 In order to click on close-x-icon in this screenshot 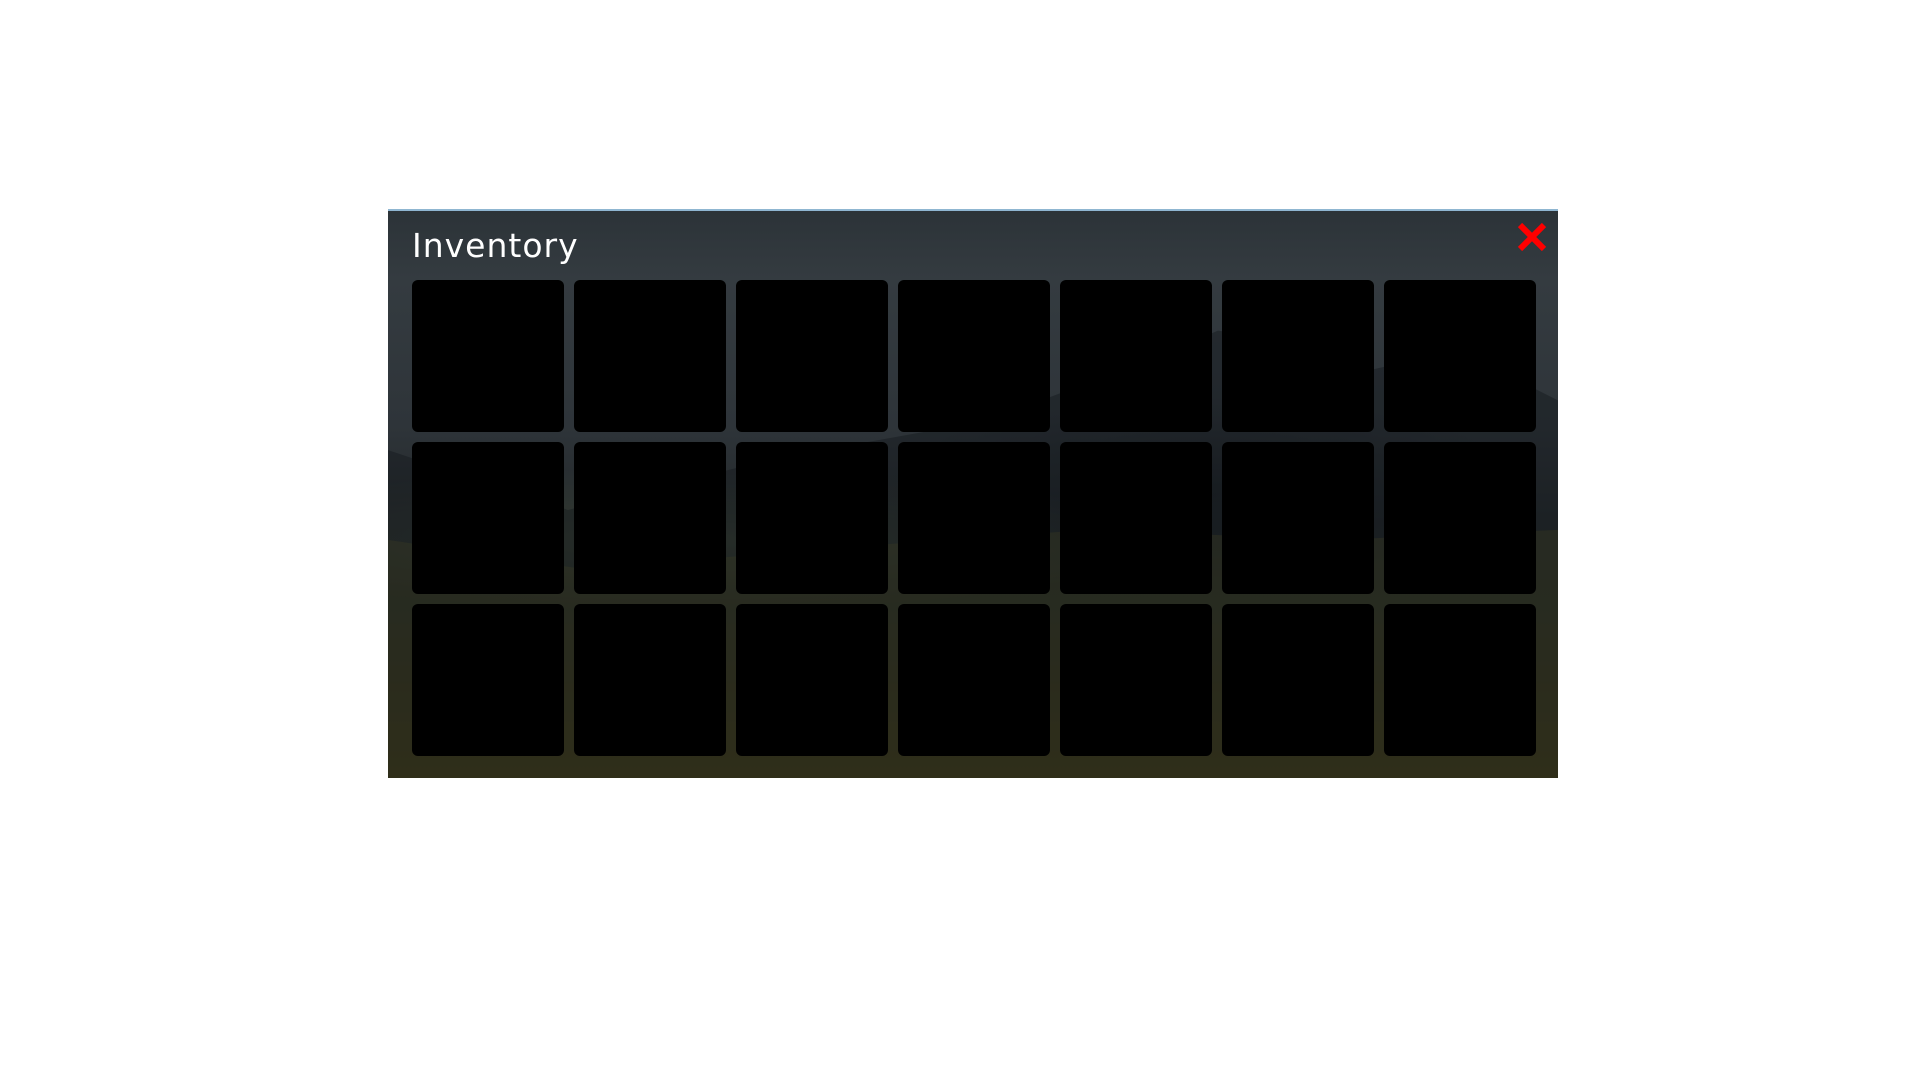, I will do `click(1532, 237)`.